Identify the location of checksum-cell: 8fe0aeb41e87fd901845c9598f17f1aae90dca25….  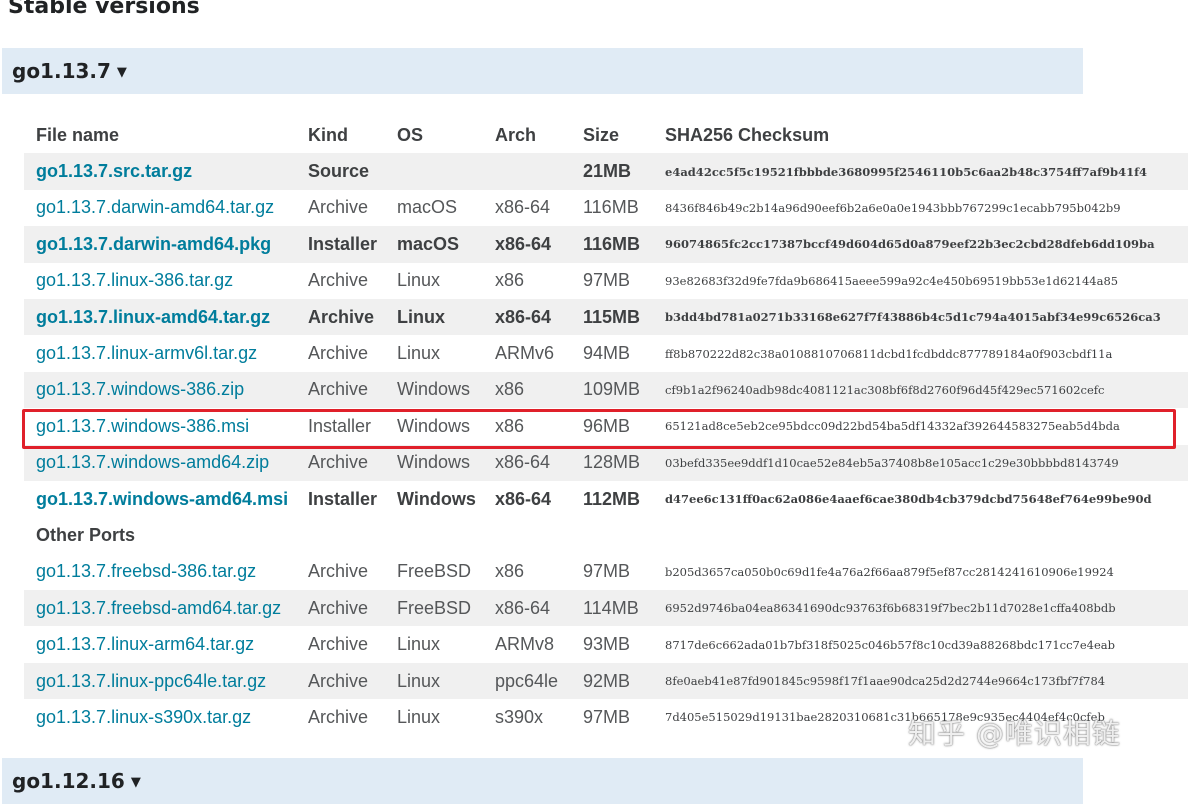
(920, 681).